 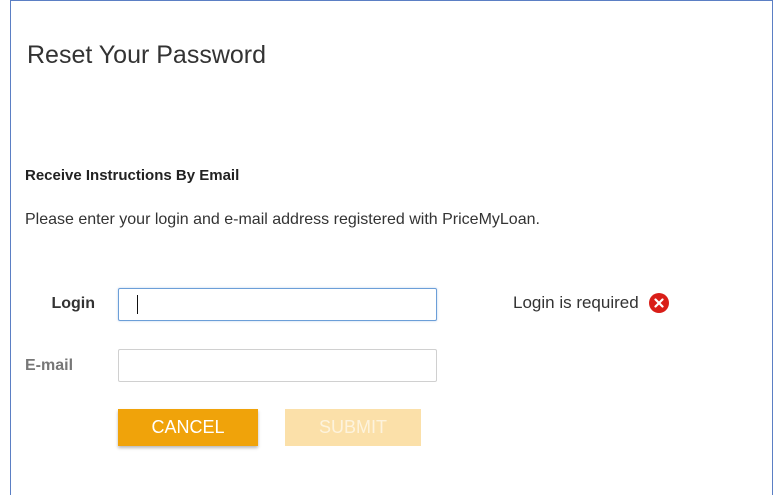 I want to click on email-input, so click(x=277, y=365).